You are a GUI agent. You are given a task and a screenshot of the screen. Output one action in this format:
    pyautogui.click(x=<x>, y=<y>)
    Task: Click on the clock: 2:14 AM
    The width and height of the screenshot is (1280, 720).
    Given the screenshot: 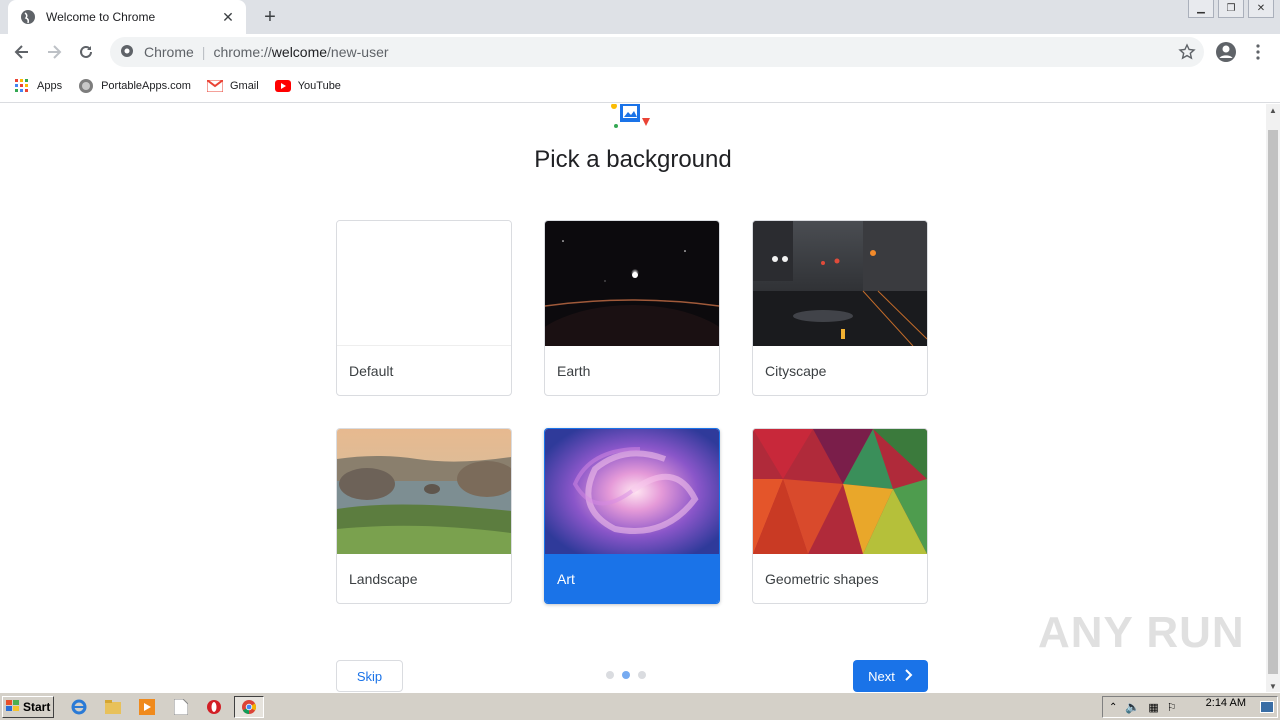 What is the action you would take?
    pyautogui.click(x=1226, y=703)
    